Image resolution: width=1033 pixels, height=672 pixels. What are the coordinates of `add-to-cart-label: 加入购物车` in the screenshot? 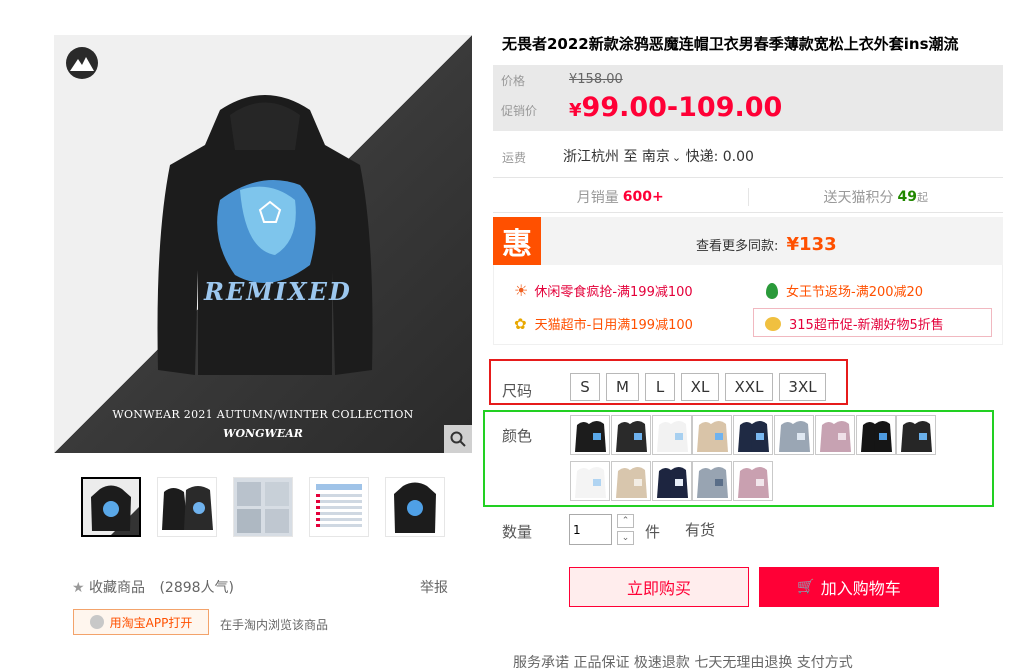 It's located at (860, 588).